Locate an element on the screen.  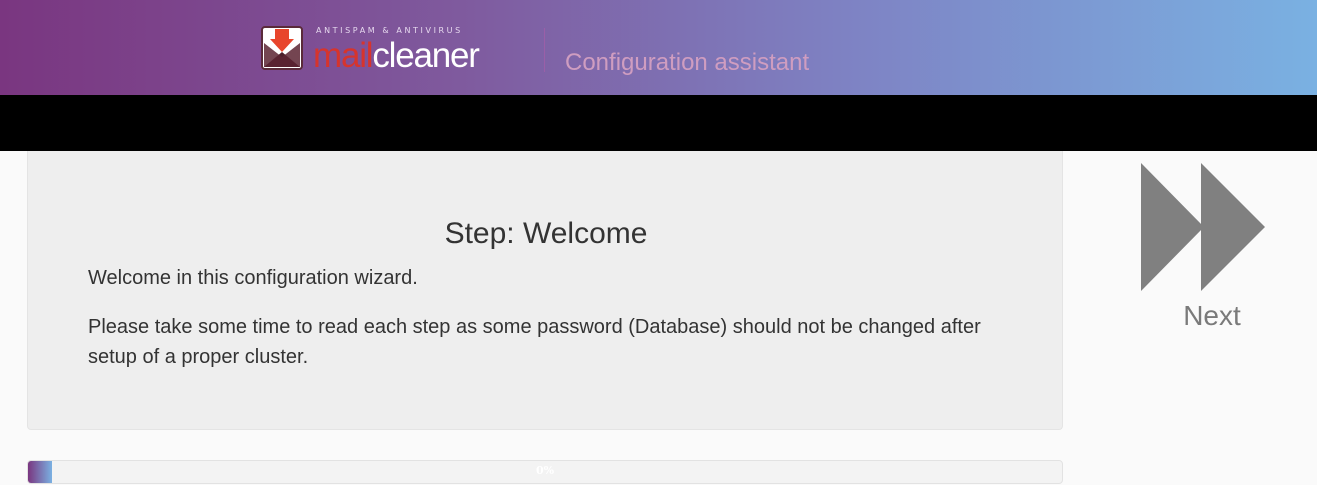
header-divider is located at coordinates (544, 50).